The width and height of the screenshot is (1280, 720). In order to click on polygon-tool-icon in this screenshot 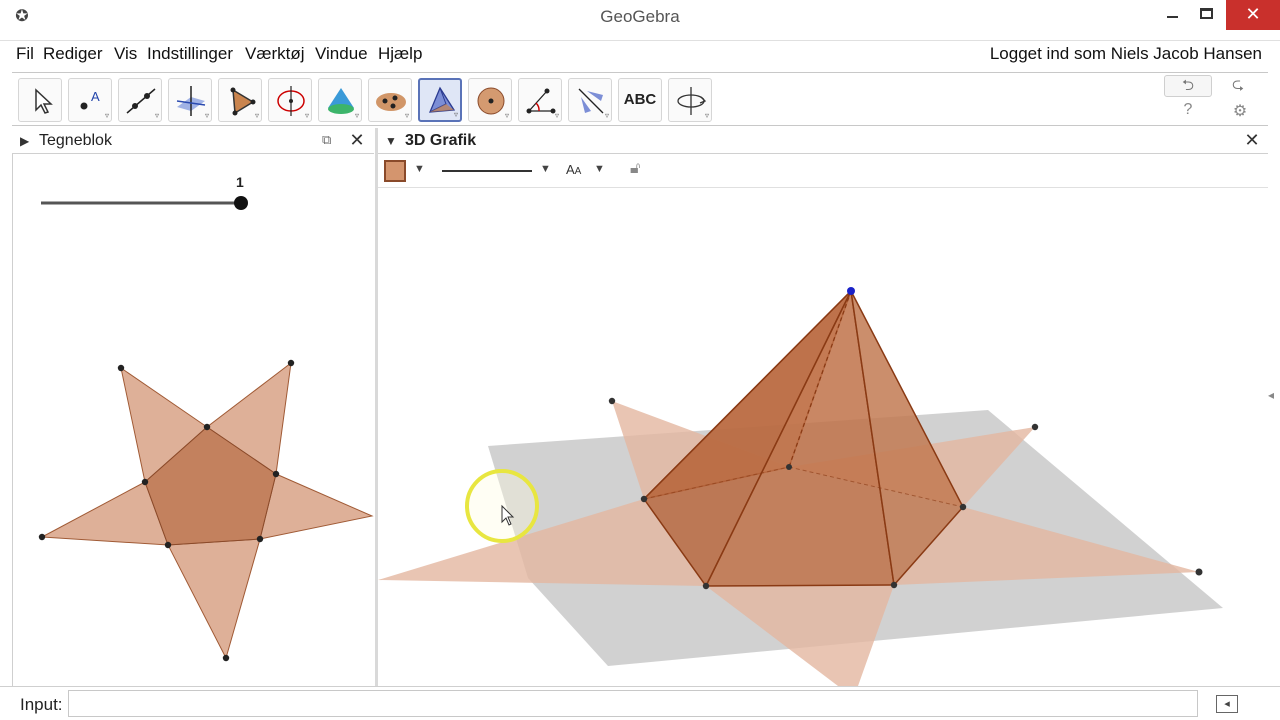, I will do `click(243, 101)`.